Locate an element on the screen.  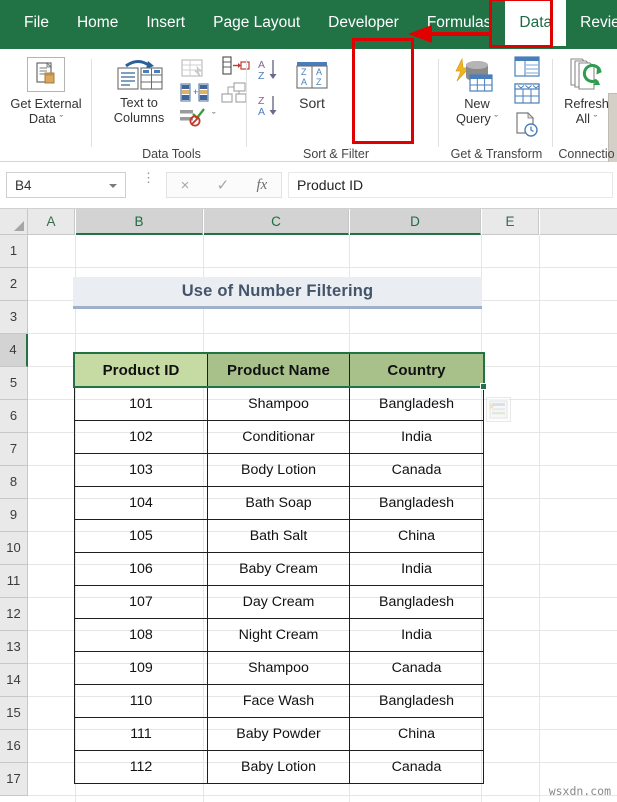
table-row: 112 Baby Lotion Canada is located at coordinates (279, 767).